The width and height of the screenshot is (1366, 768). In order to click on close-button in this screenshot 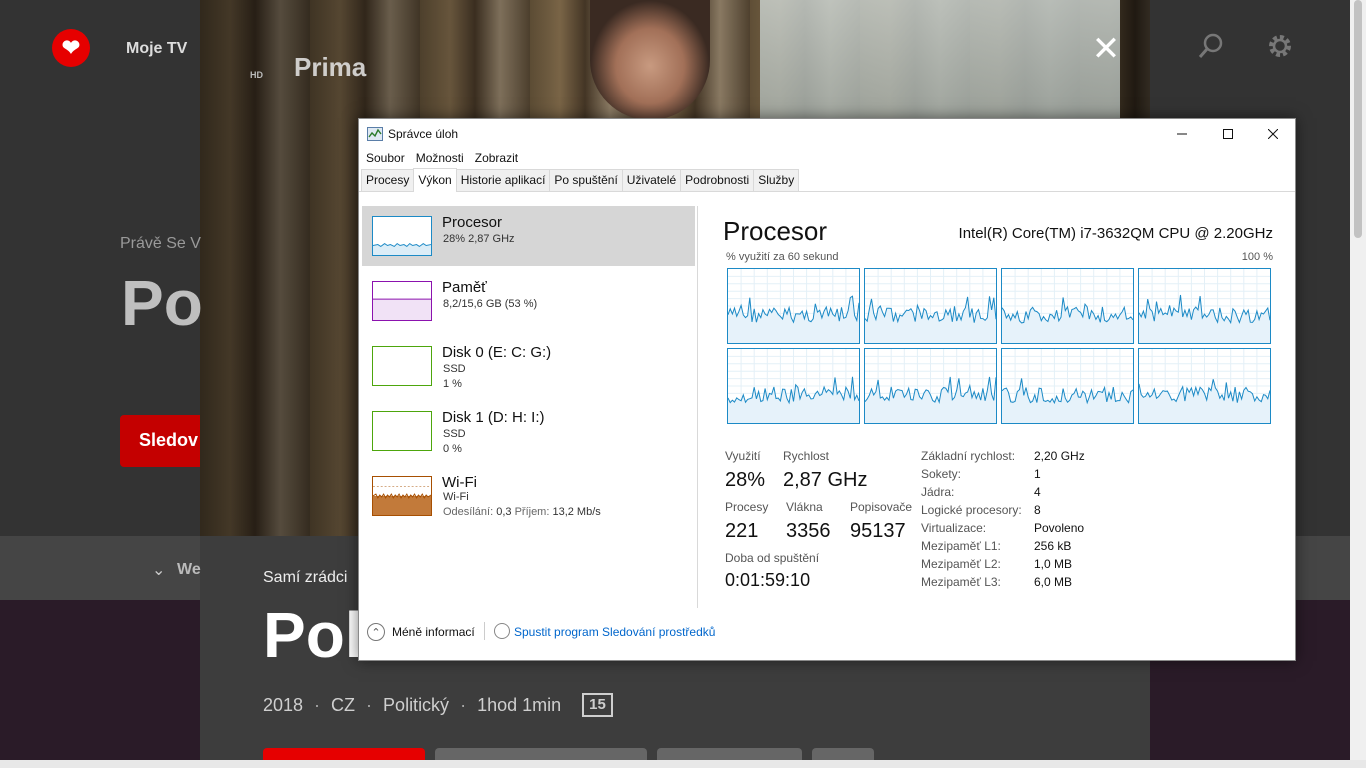, I will do `click(1273, 133)`.